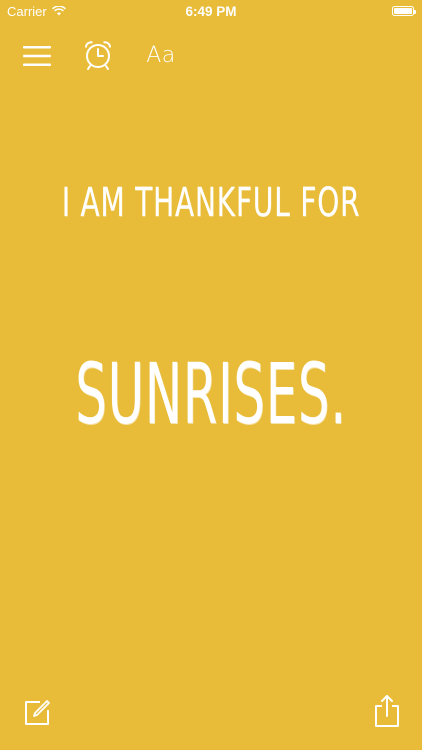 This screenshot has height=750, width=422. What do you see at coordinates (161, 55) in the screenshot?
I see `font-button: Aa` at bounding box center [161, 55].